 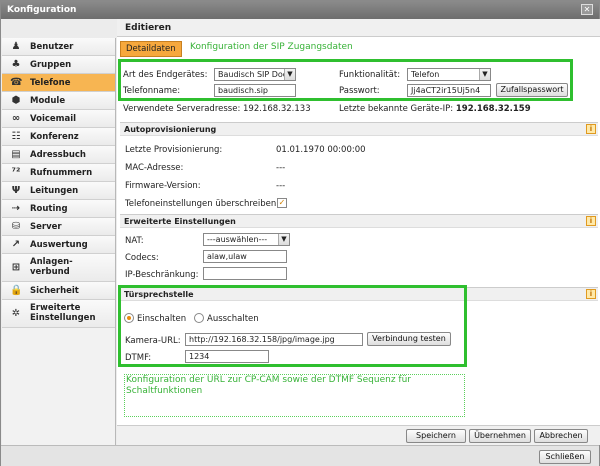 I want to click on random-password-button: Zufallspasswort, so click(x=532, y=90).